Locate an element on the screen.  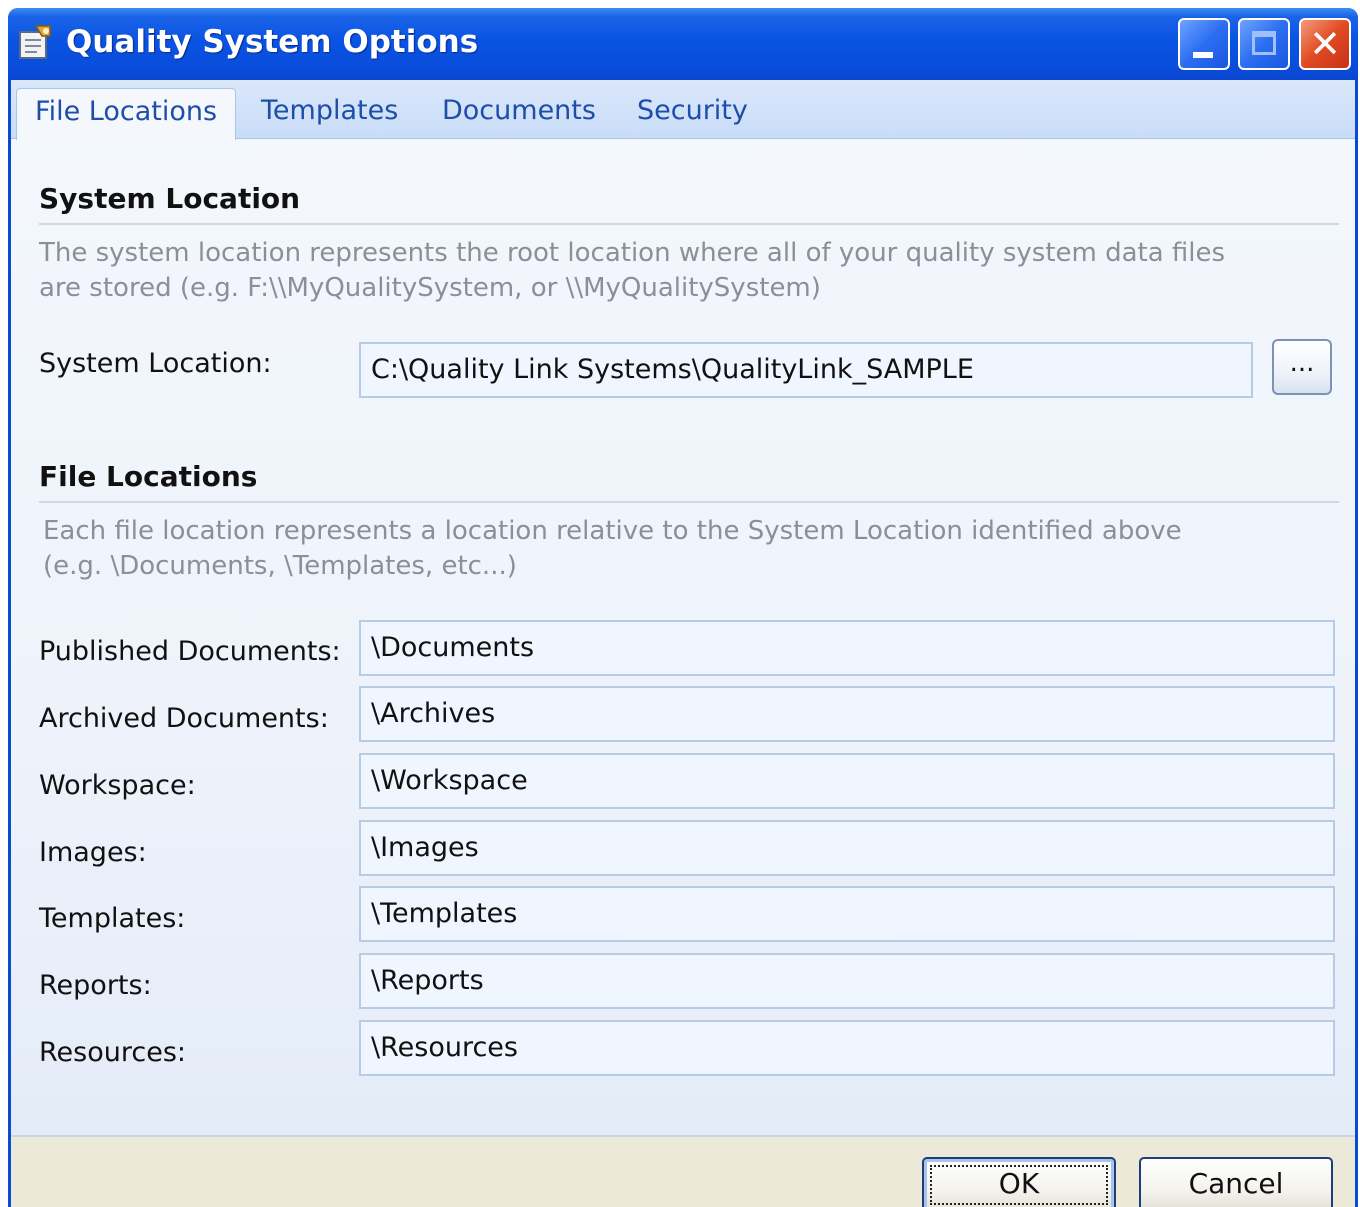
minimize-button is located at coordinates (1204, 44).